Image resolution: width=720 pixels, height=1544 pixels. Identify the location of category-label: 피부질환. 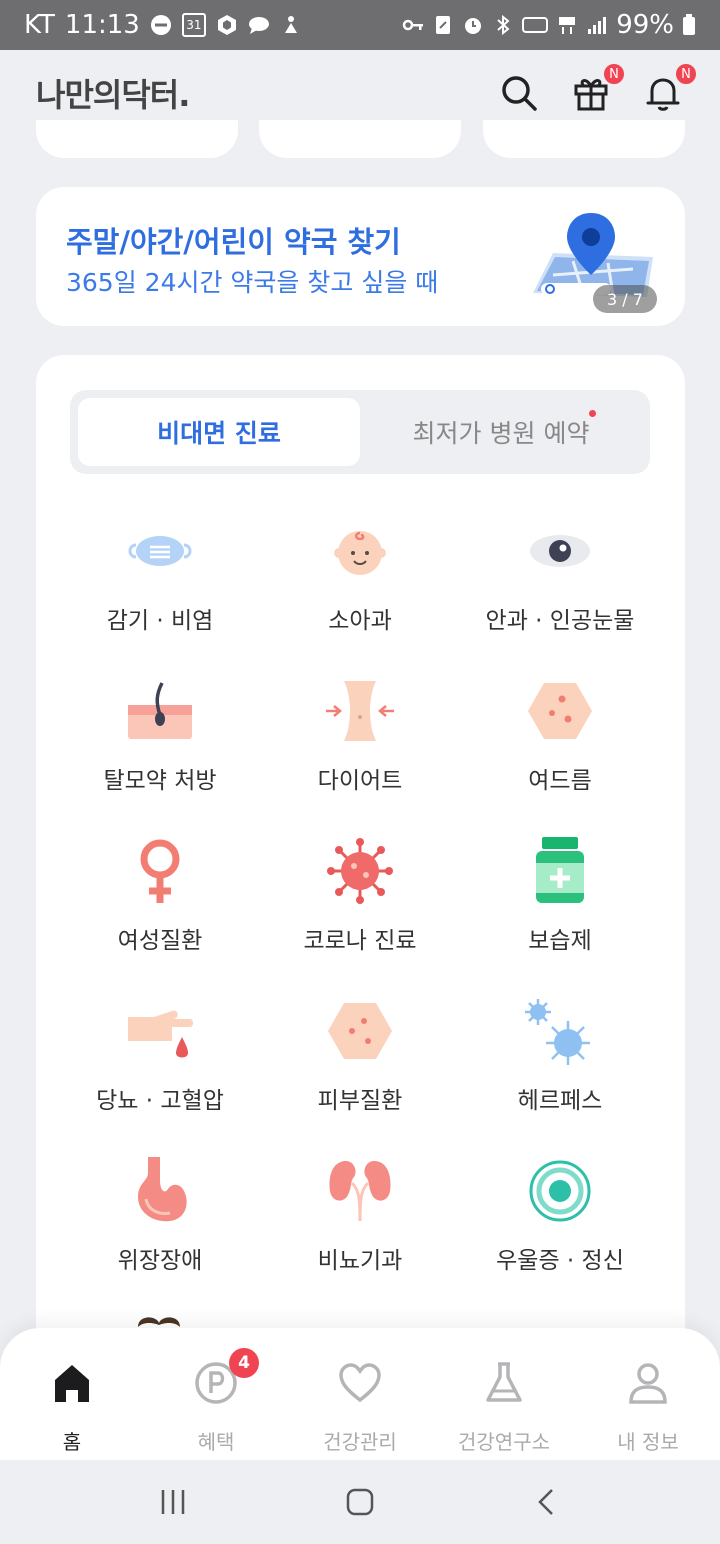
(360, 1101).